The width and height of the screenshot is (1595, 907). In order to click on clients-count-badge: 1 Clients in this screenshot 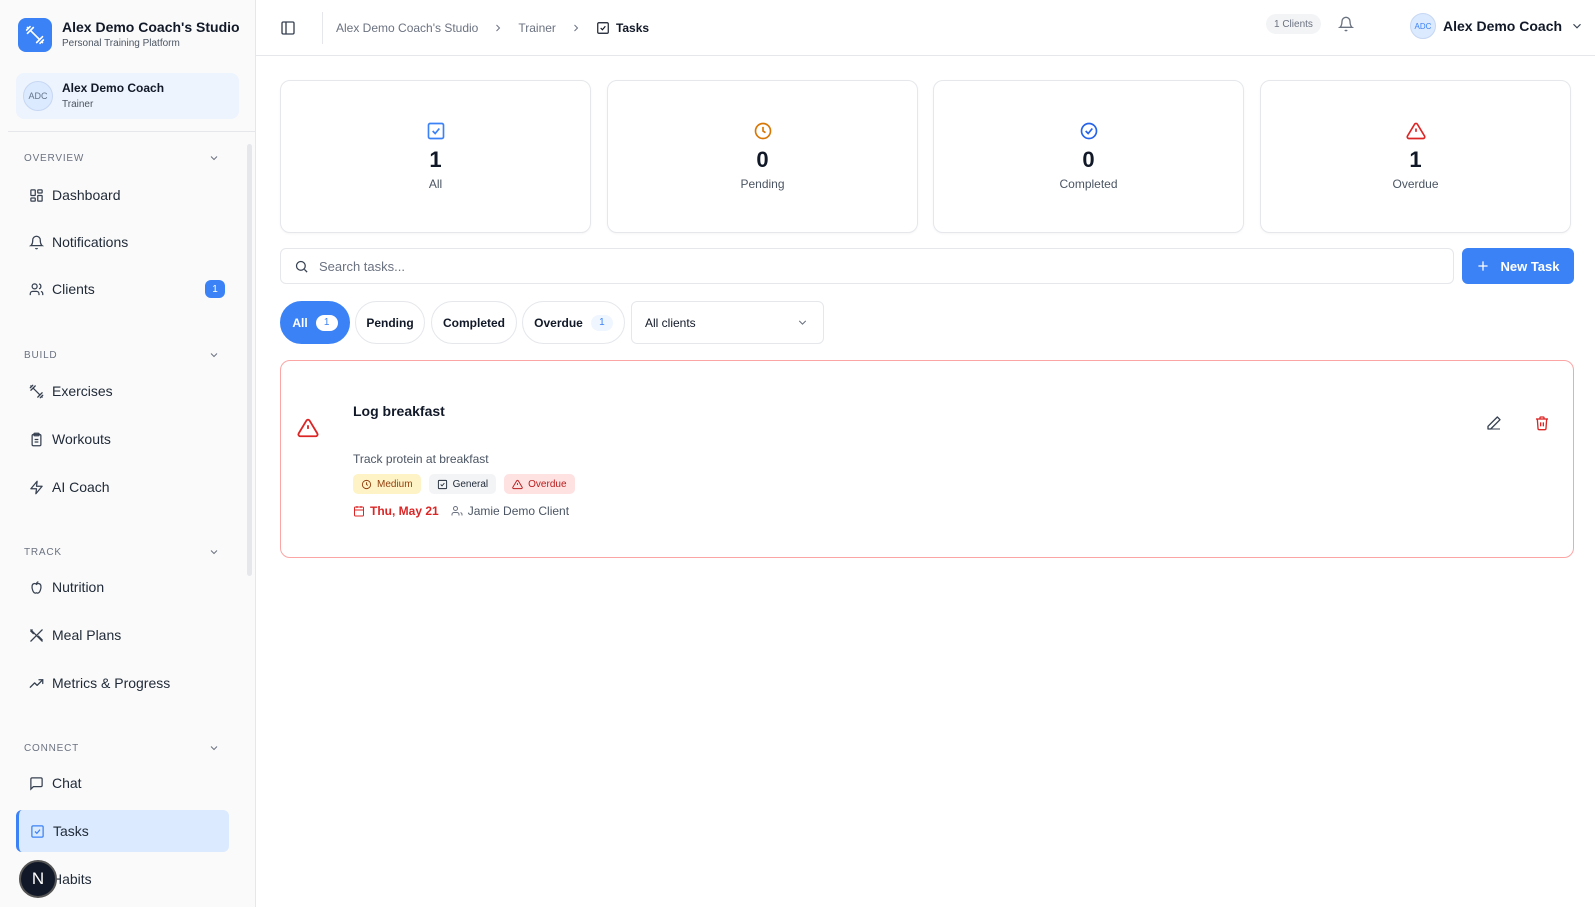, I will do `click(1293, 24)`.